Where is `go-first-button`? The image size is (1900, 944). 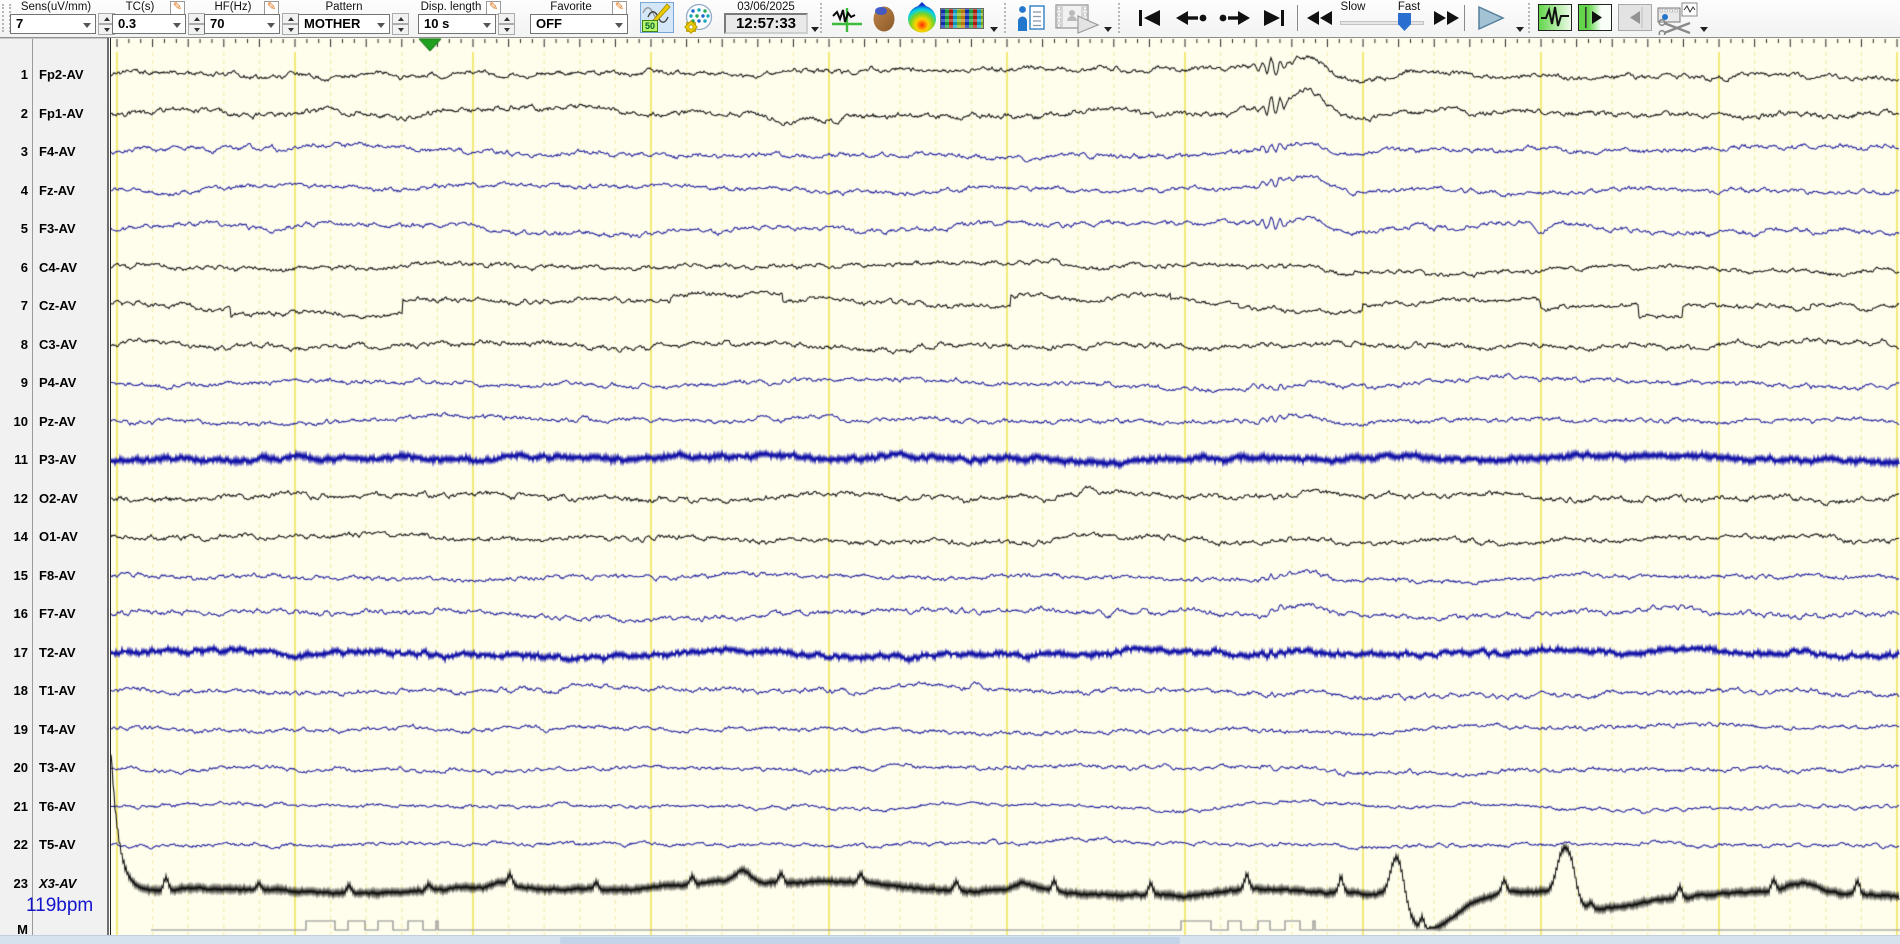
go-first-button is located at coordinates (1150, 20).